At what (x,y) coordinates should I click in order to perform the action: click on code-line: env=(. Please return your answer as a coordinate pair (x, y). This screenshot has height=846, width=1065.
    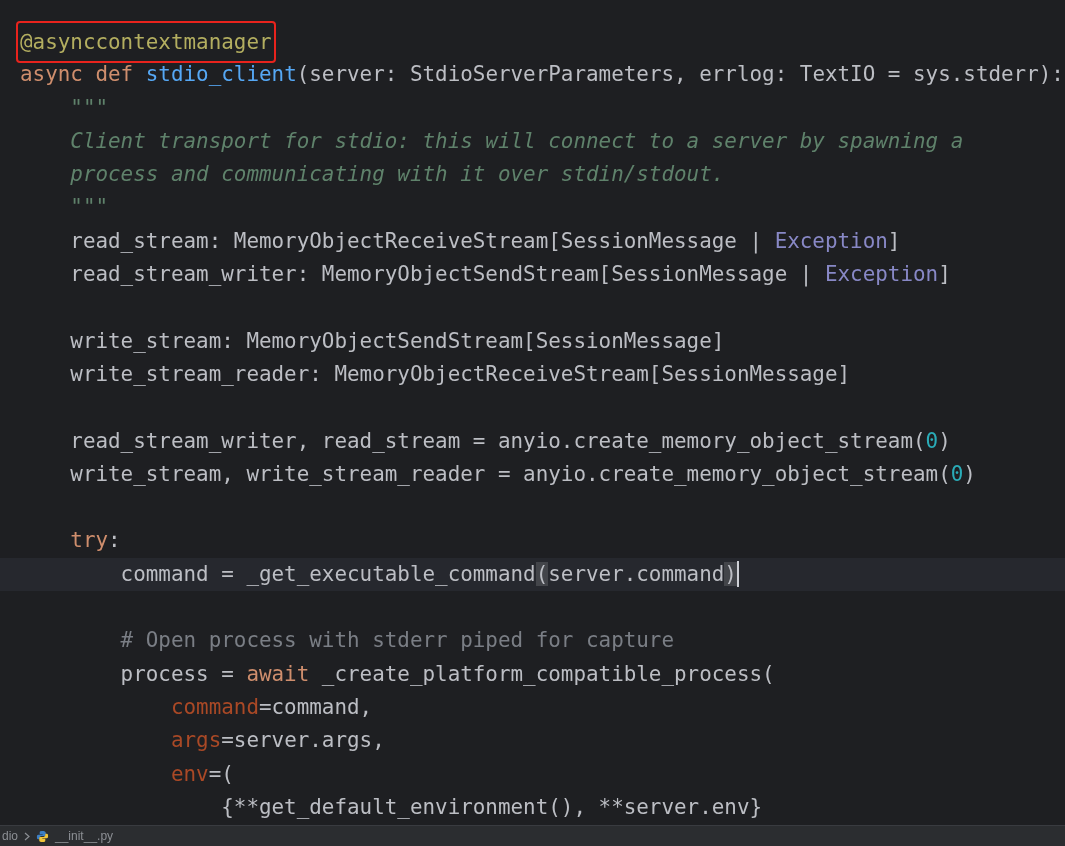
    Looking at the image, I should click on (201, 774).